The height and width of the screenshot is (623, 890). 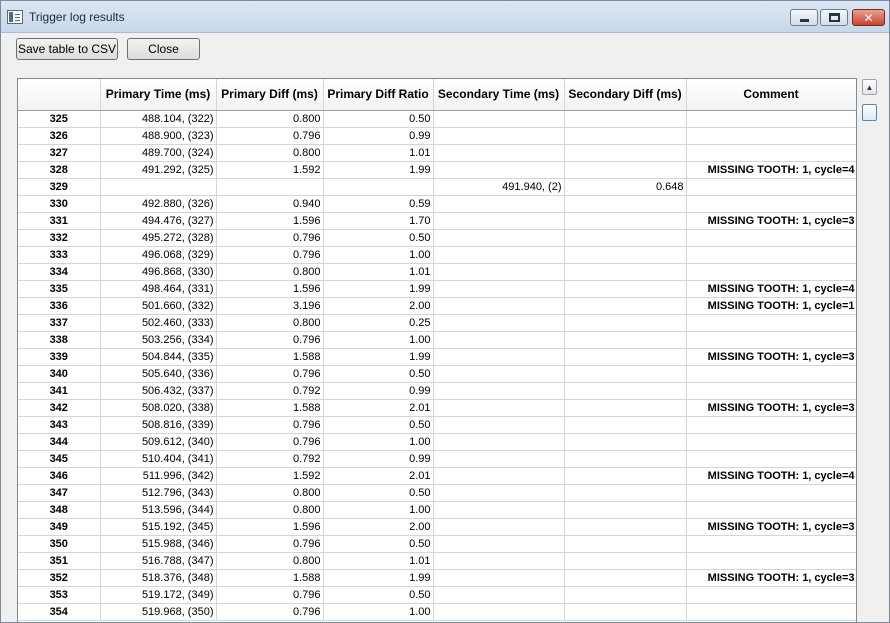 I want to click on primary-time-cell: 519.172, (349), so click(x=158, y=595).